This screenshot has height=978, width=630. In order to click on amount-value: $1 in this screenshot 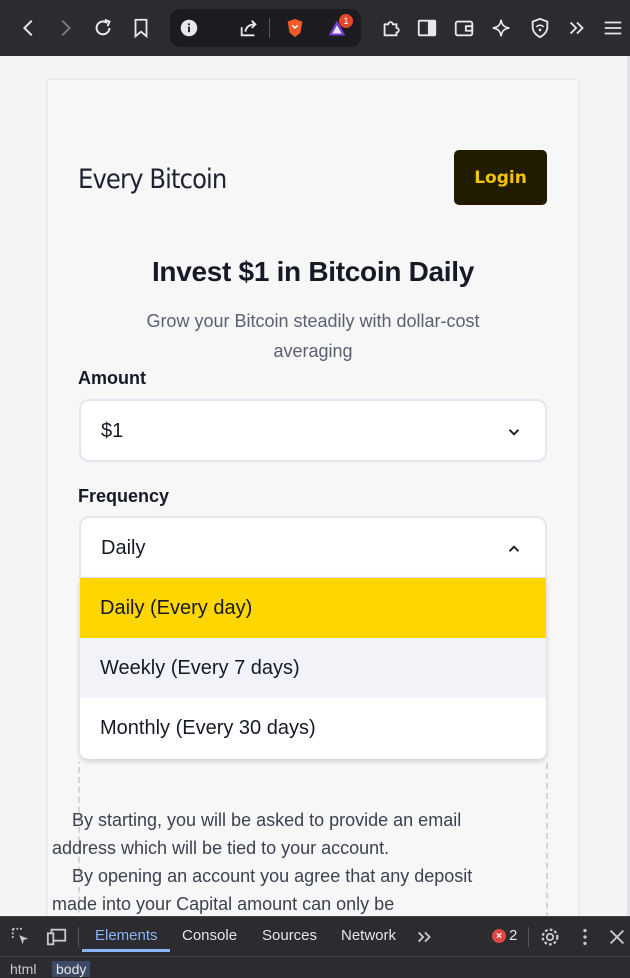, I will do `click(112, 431)`.